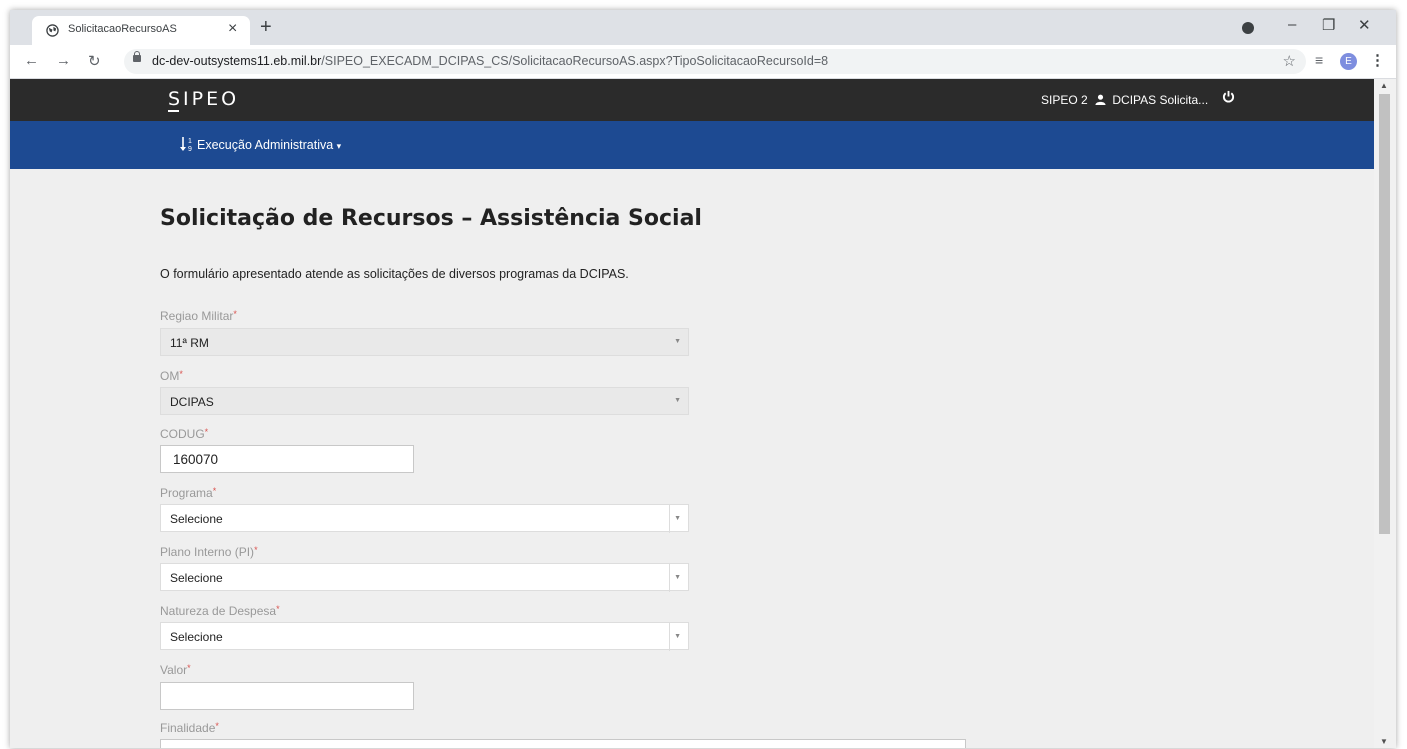 The width and height of the screenshot is (1407, 749). Describe the element at coordinates (563, 743) in the screenshot. I see `finalidade-textarea` at that location.